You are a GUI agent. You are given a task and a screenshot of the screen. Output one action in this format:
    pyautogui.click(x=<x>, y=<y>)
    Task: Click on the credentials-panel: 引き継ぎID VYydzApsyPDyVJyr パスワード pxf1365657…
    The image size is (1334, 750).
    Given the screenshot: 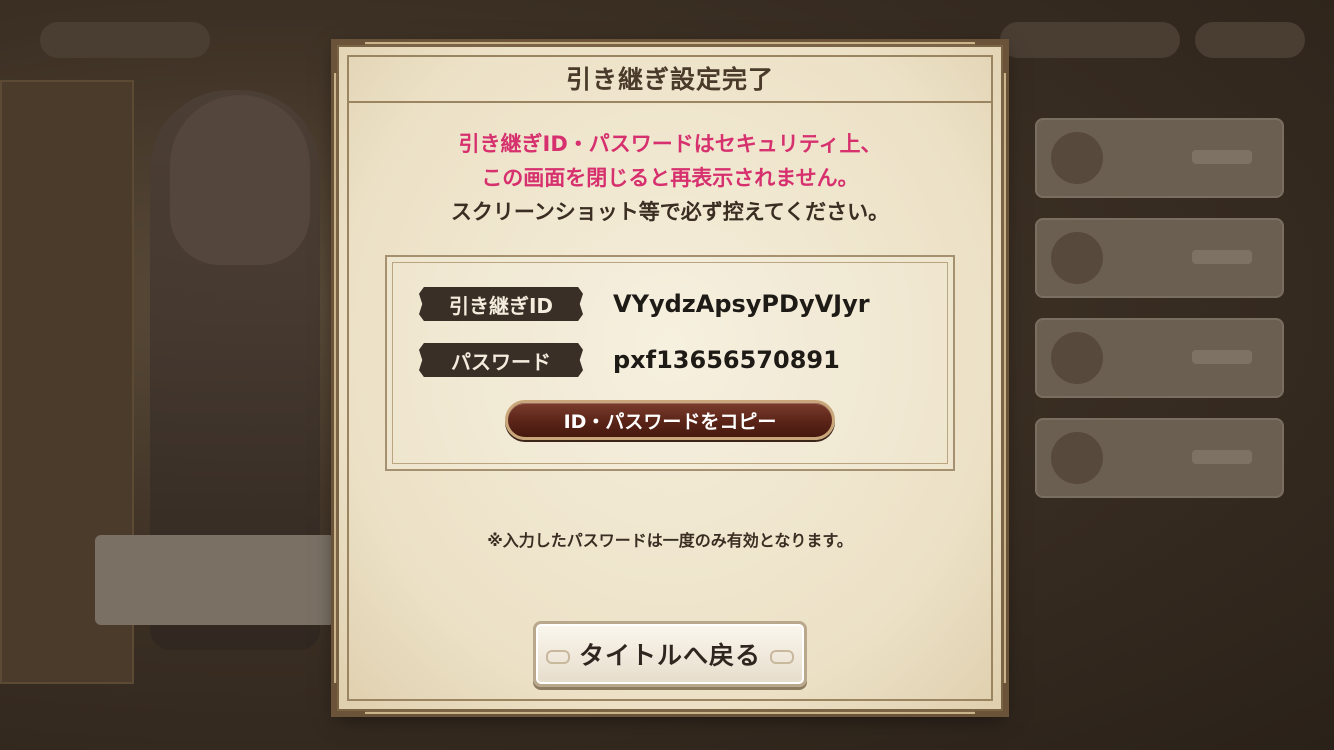 What is the action you would take?
    pyautogui.click(x=670, y=363)
    